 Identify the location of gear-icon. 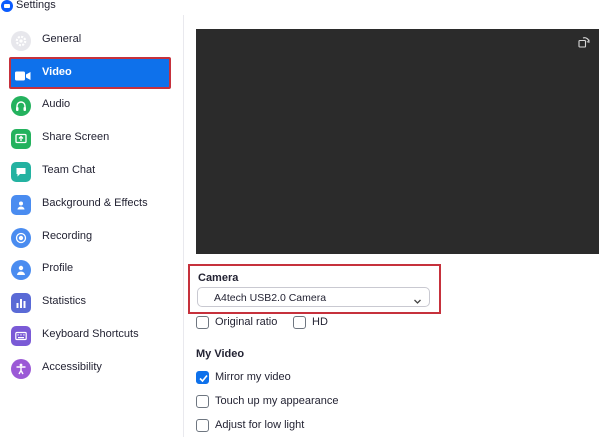
(21, 41).